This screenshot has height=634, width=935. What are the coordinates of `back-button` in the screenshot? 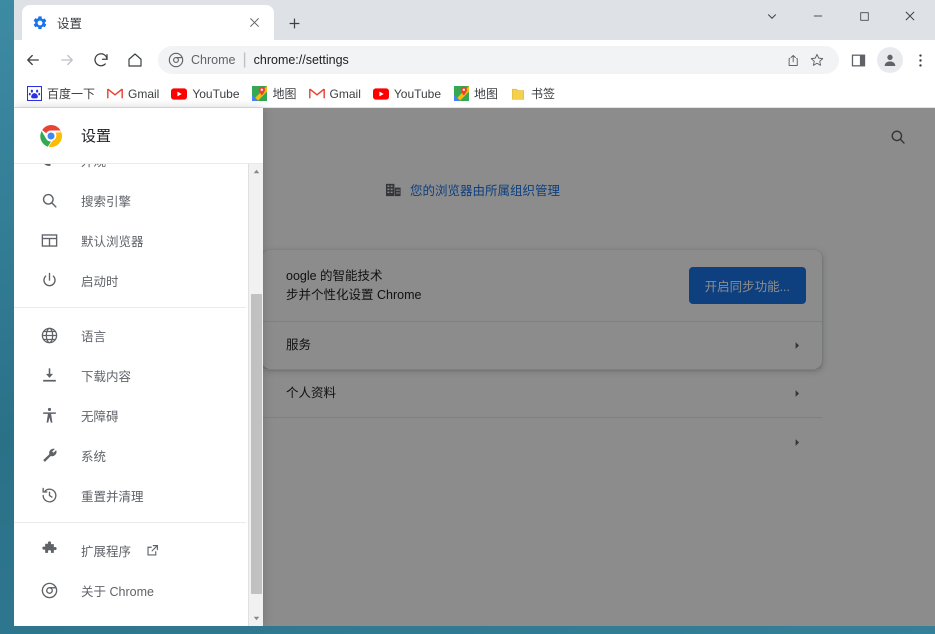 It's located at (33, 60).